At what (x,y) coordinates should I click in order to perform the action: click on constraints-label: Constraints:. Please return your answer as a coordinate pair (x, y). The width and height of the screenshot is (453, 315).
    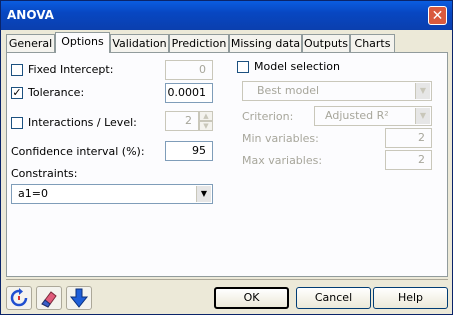
    Looking at the image, I should click on (44, 173).